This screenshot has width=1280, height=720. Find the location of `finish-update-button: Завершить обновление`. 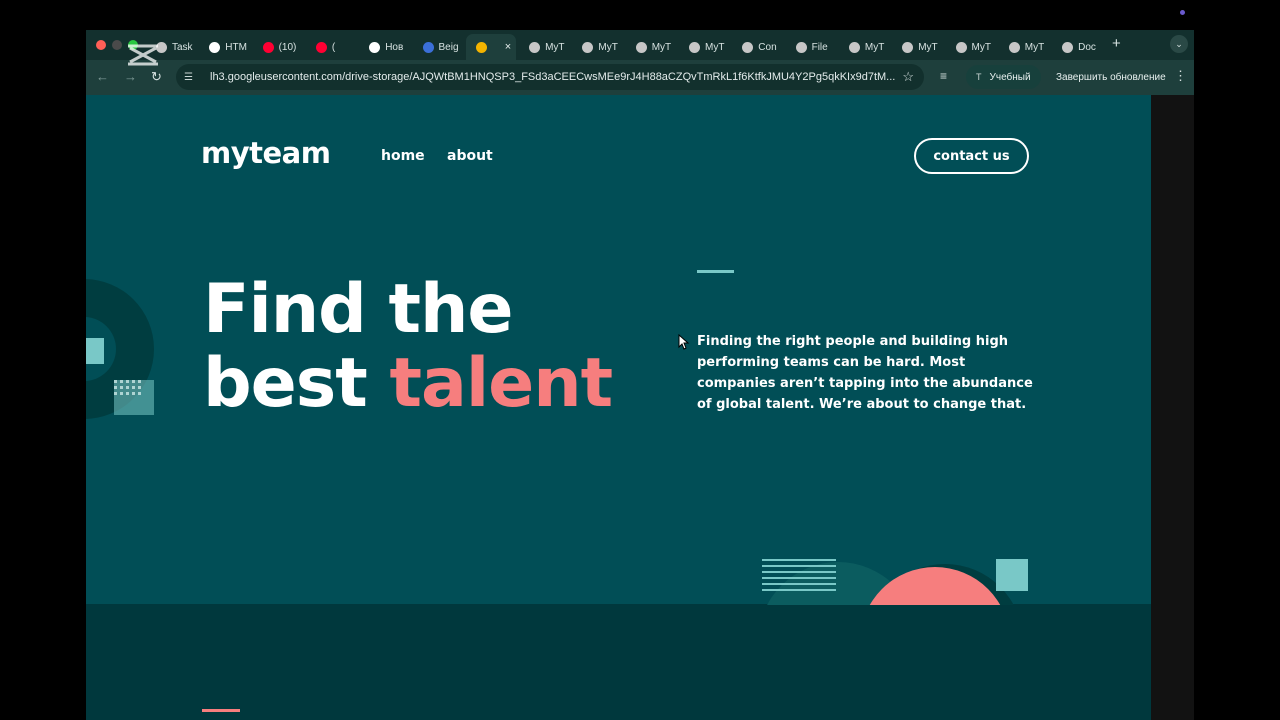

finish-update-button: Завершить обновление is located at coordinates (1111, 77).